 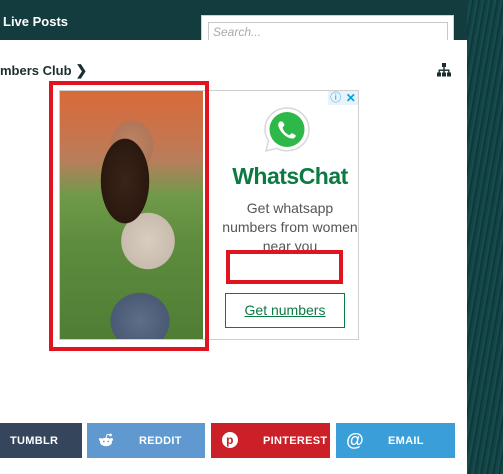 I want to click on search-input, so click(x=328, y=32).